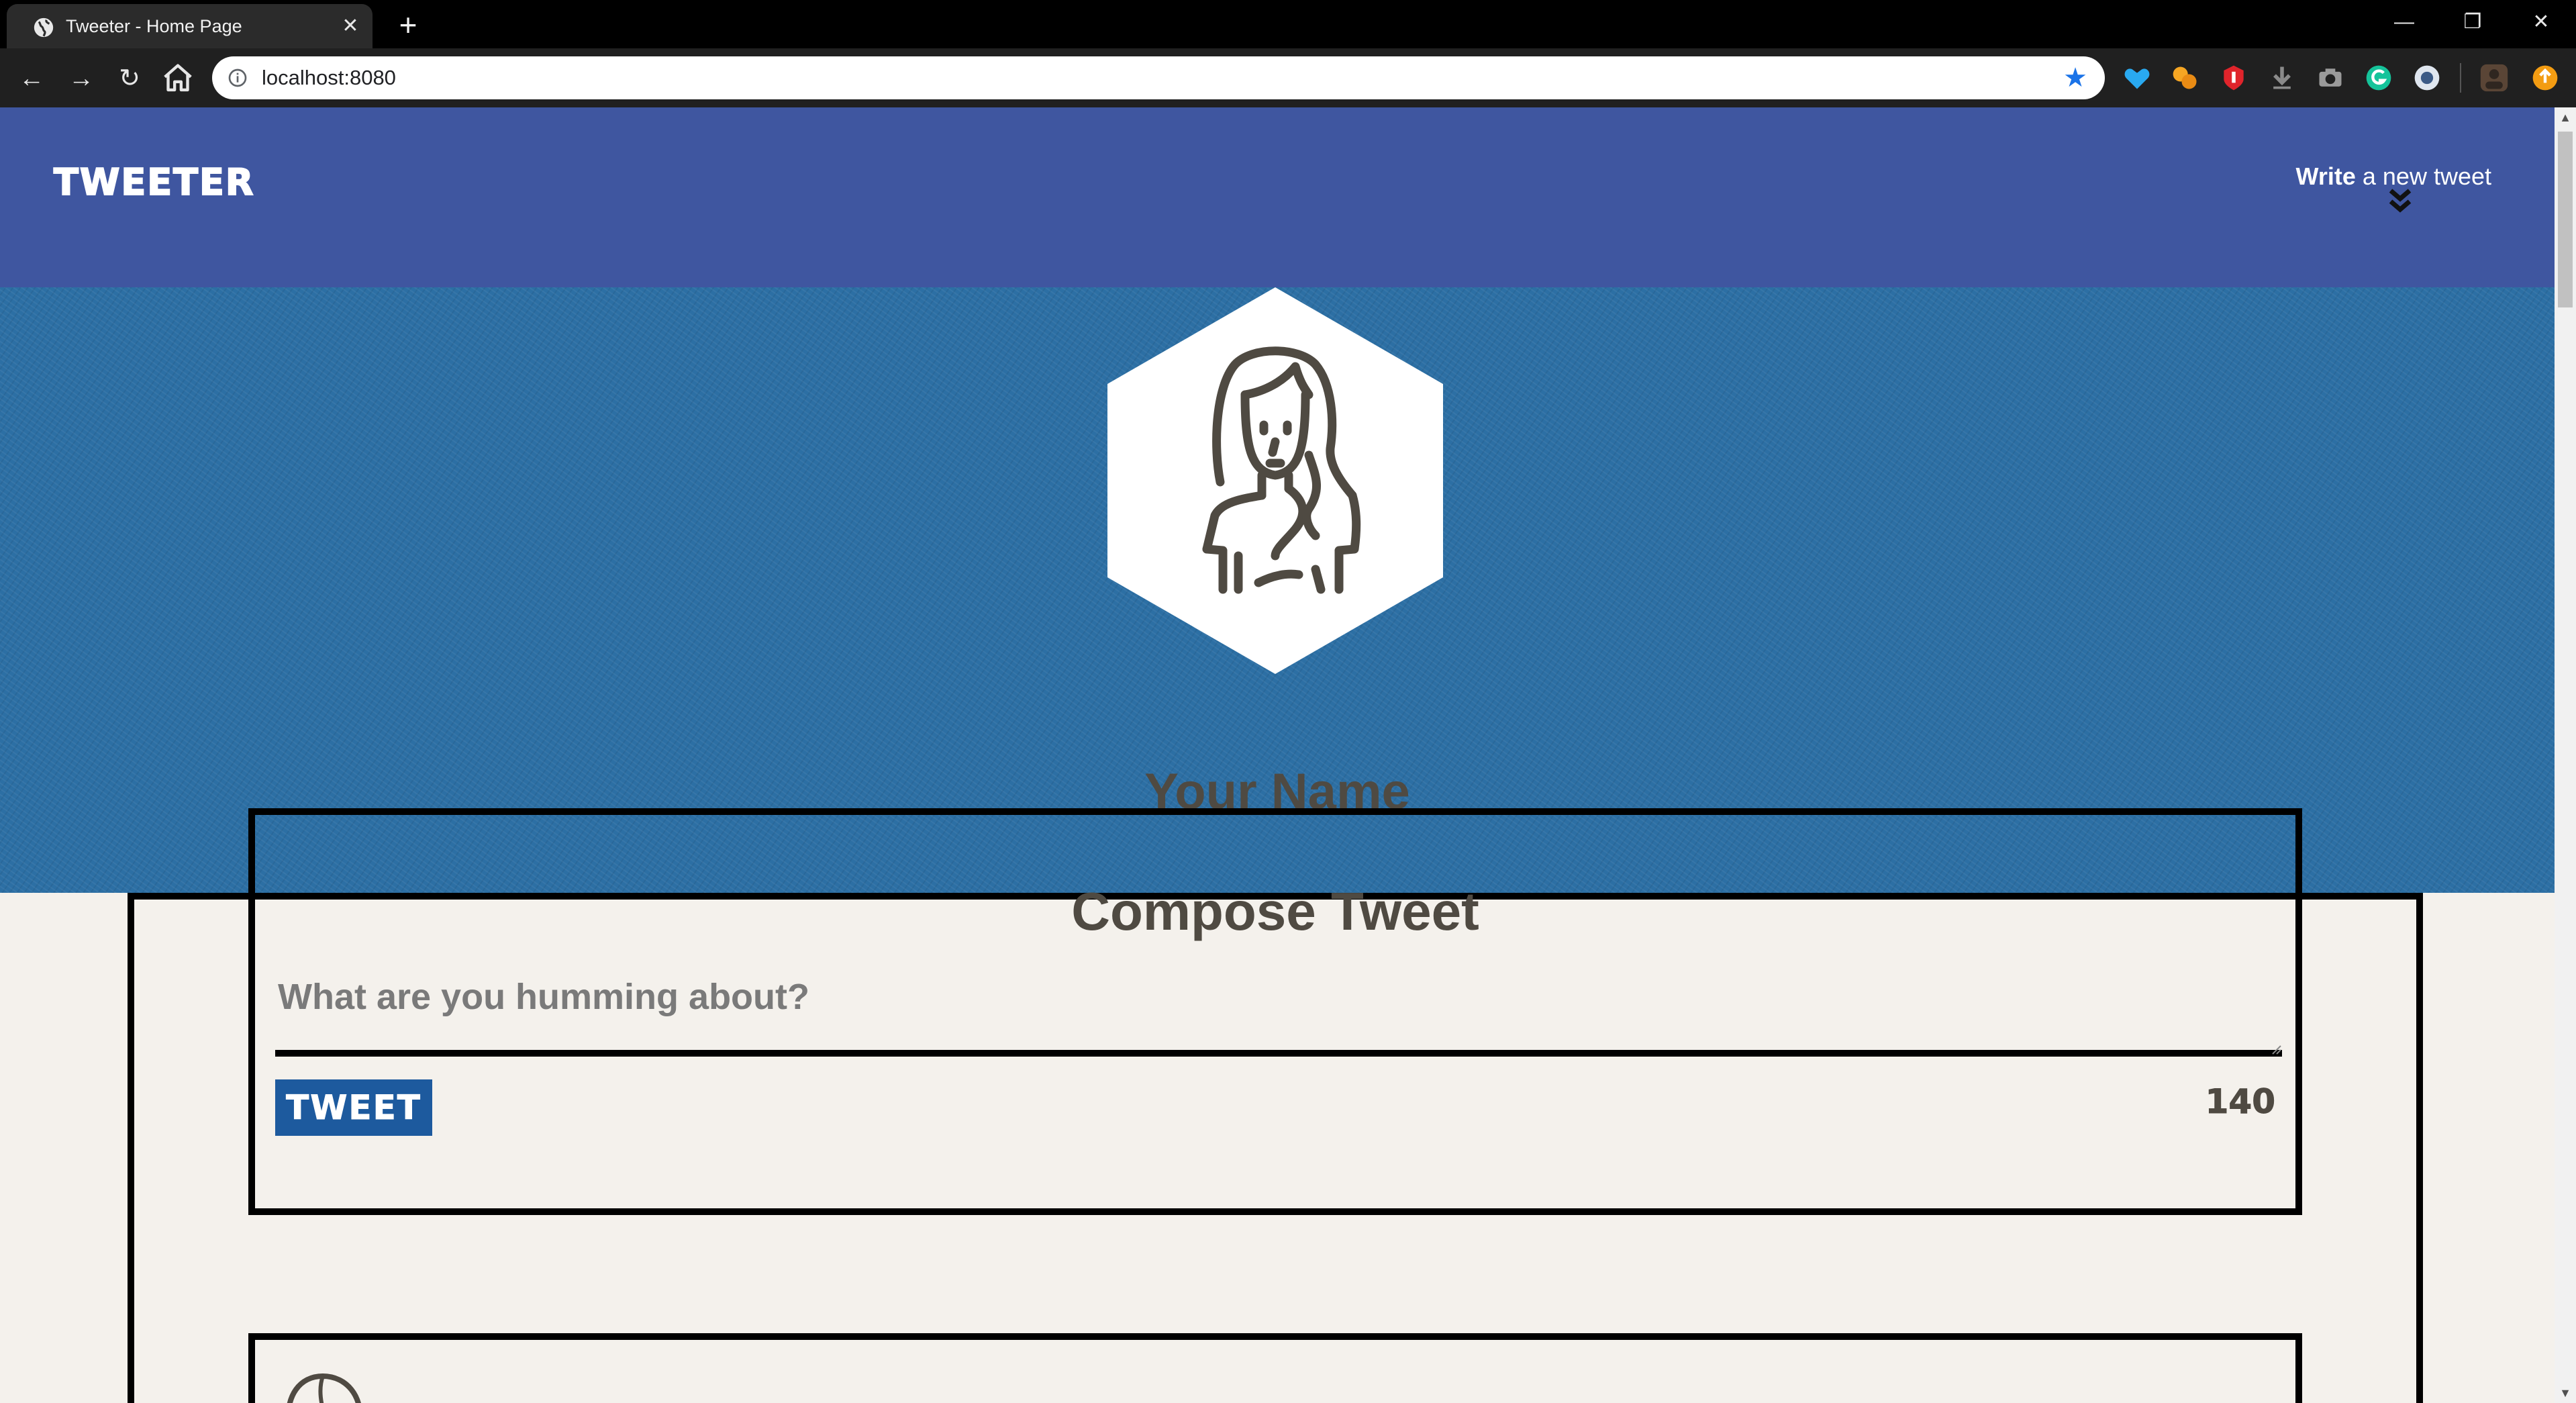 The width and height of the screenshot is (2576, 1403). Describe the element at coordinates (1278, 1017) in the screenshot. I see `tweet-text-input` at that location.